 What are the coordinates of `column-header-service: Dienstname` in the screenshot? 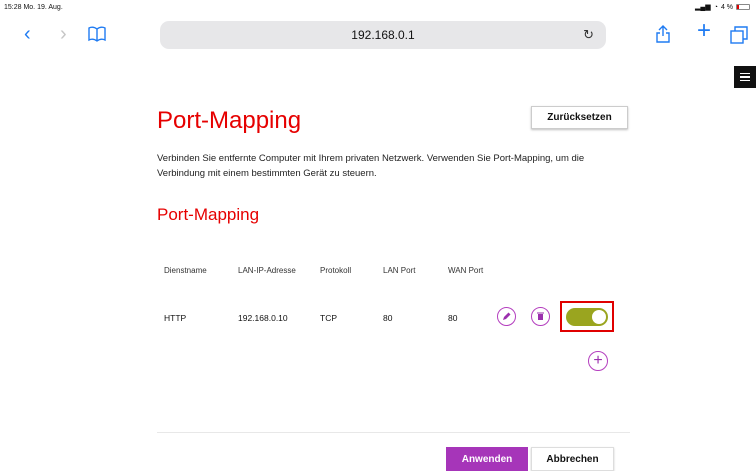 It's located at (185, 270).